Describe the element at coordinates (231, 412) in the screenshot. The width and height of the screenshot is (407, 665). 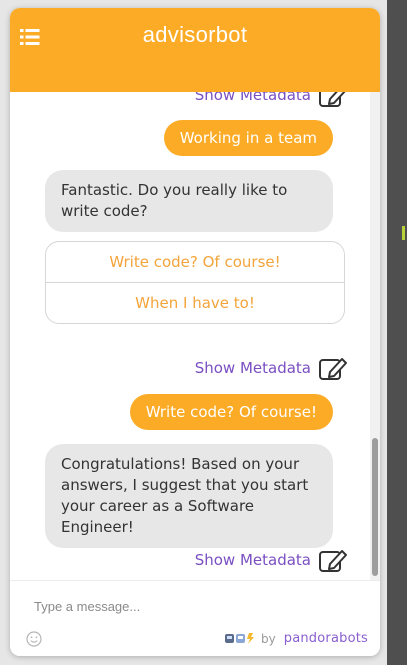
I see `user-message: Write code? Of course!` at that location.